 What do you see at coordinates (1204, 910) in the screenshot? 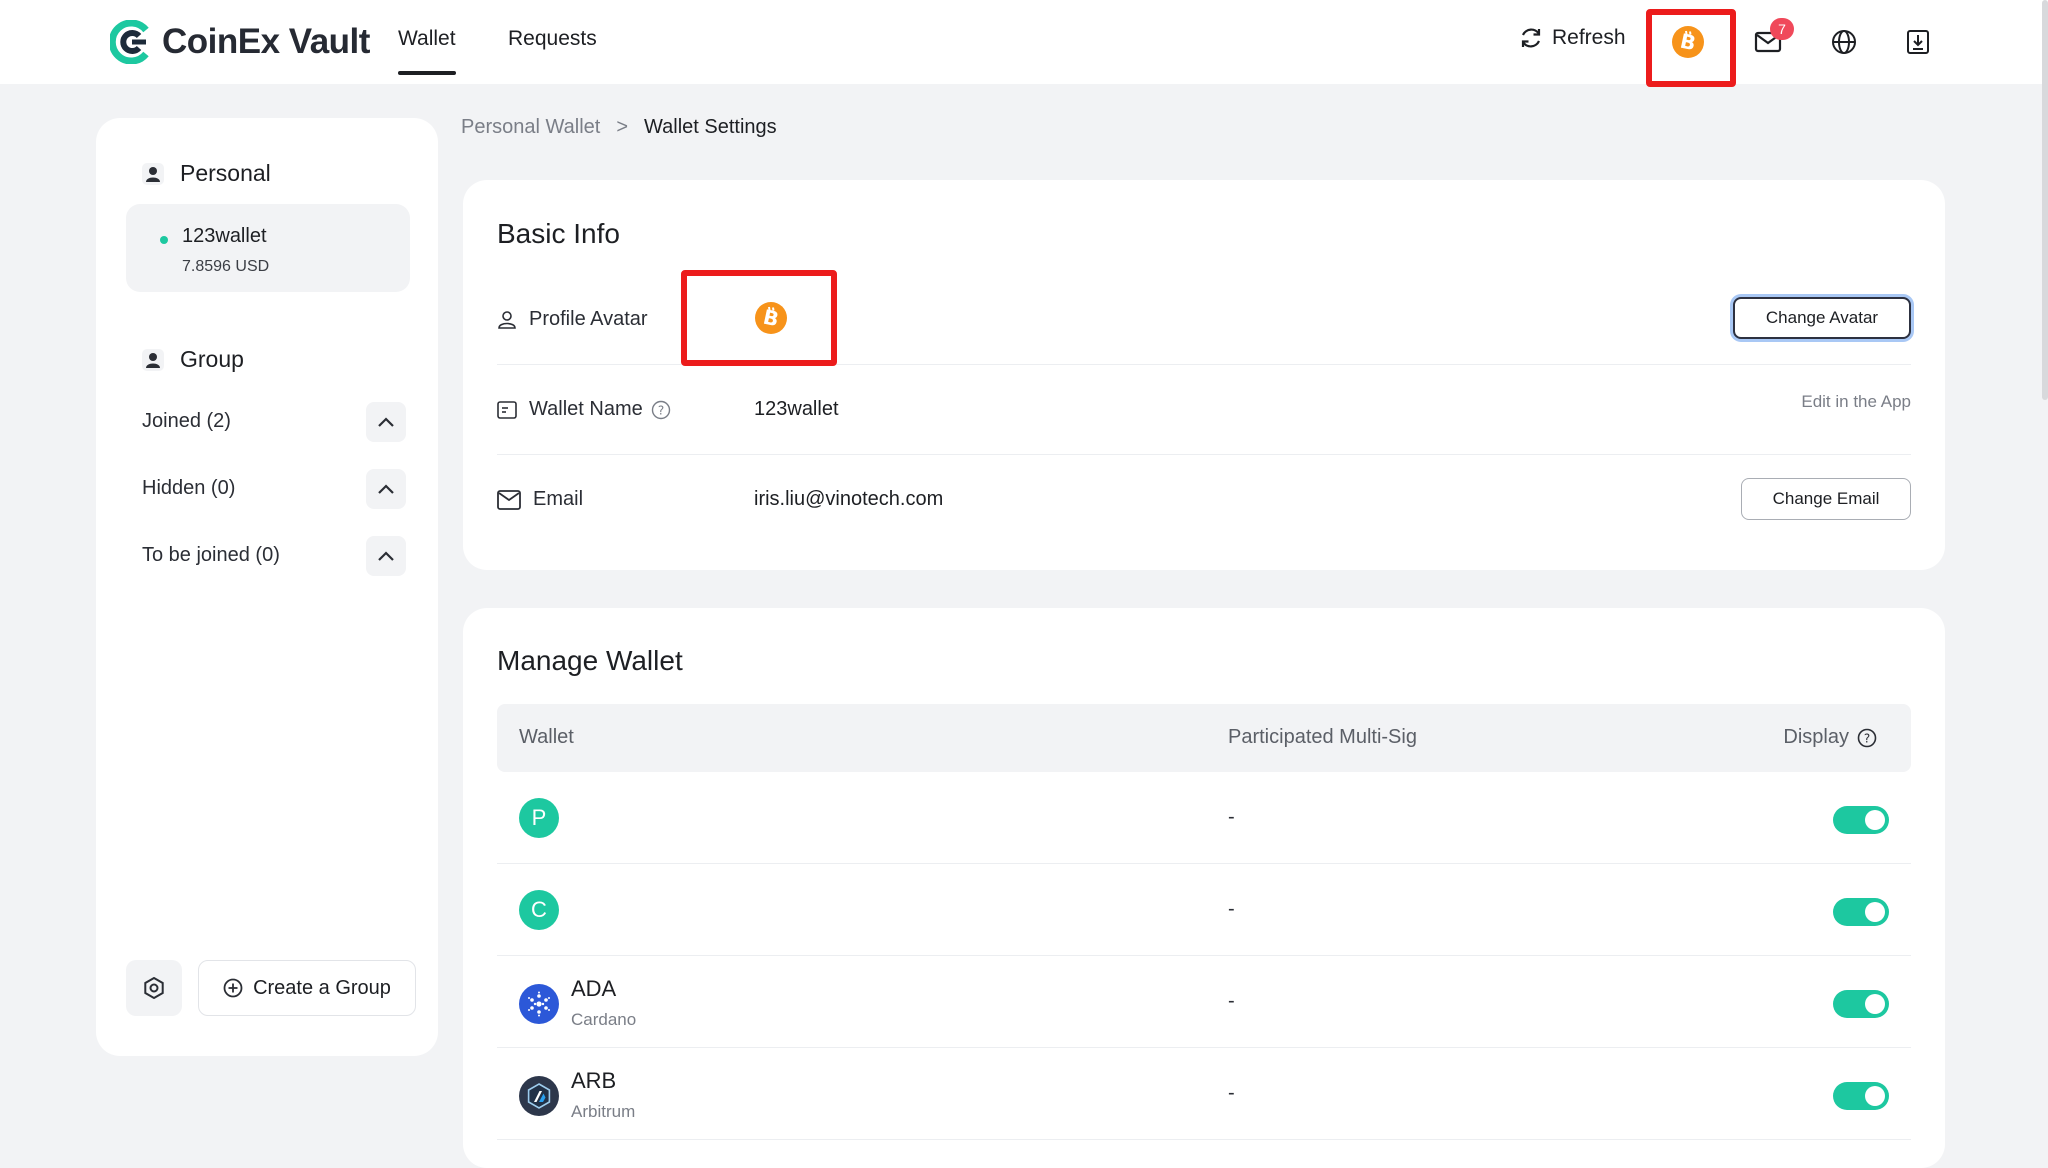
I see `table-row: C -` at bounding box center [1204, 910].